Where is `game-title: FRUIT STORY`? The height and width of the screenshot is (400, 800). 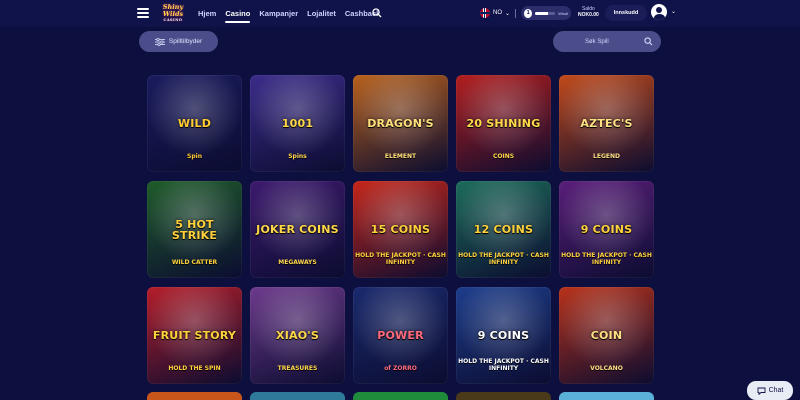
game-title: FRUIT STORY is located at coordinates (194, 335).